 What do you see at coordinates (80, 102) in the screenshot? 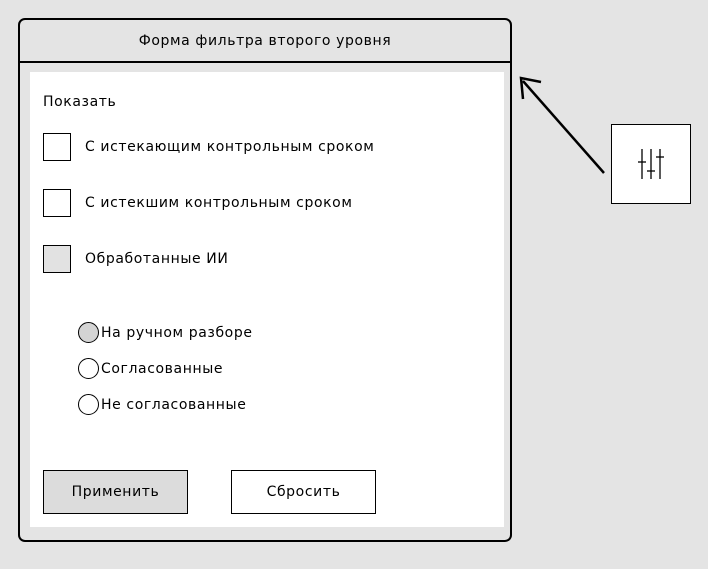
I see `section-label: Показать` at bounding box center [80, 102].